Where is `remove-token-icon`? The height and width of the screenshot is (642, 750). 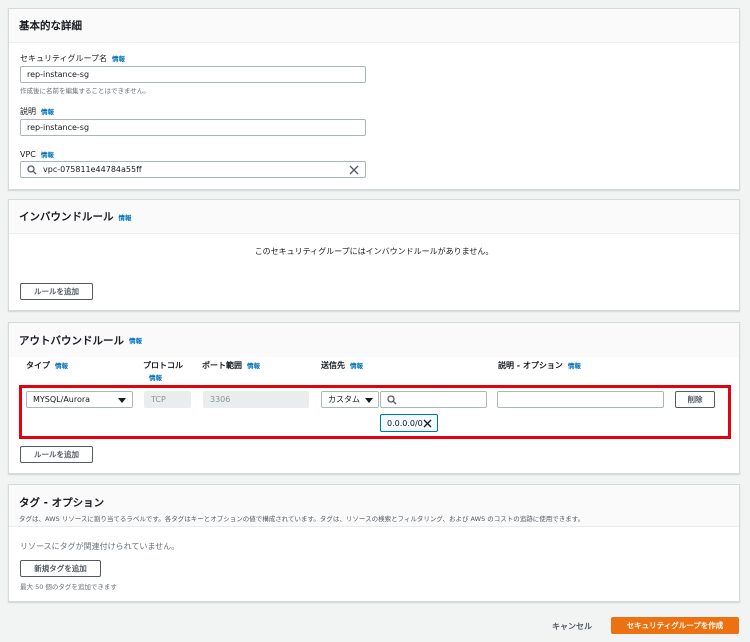 remove-token-icon is located at coordinates (427, 423).